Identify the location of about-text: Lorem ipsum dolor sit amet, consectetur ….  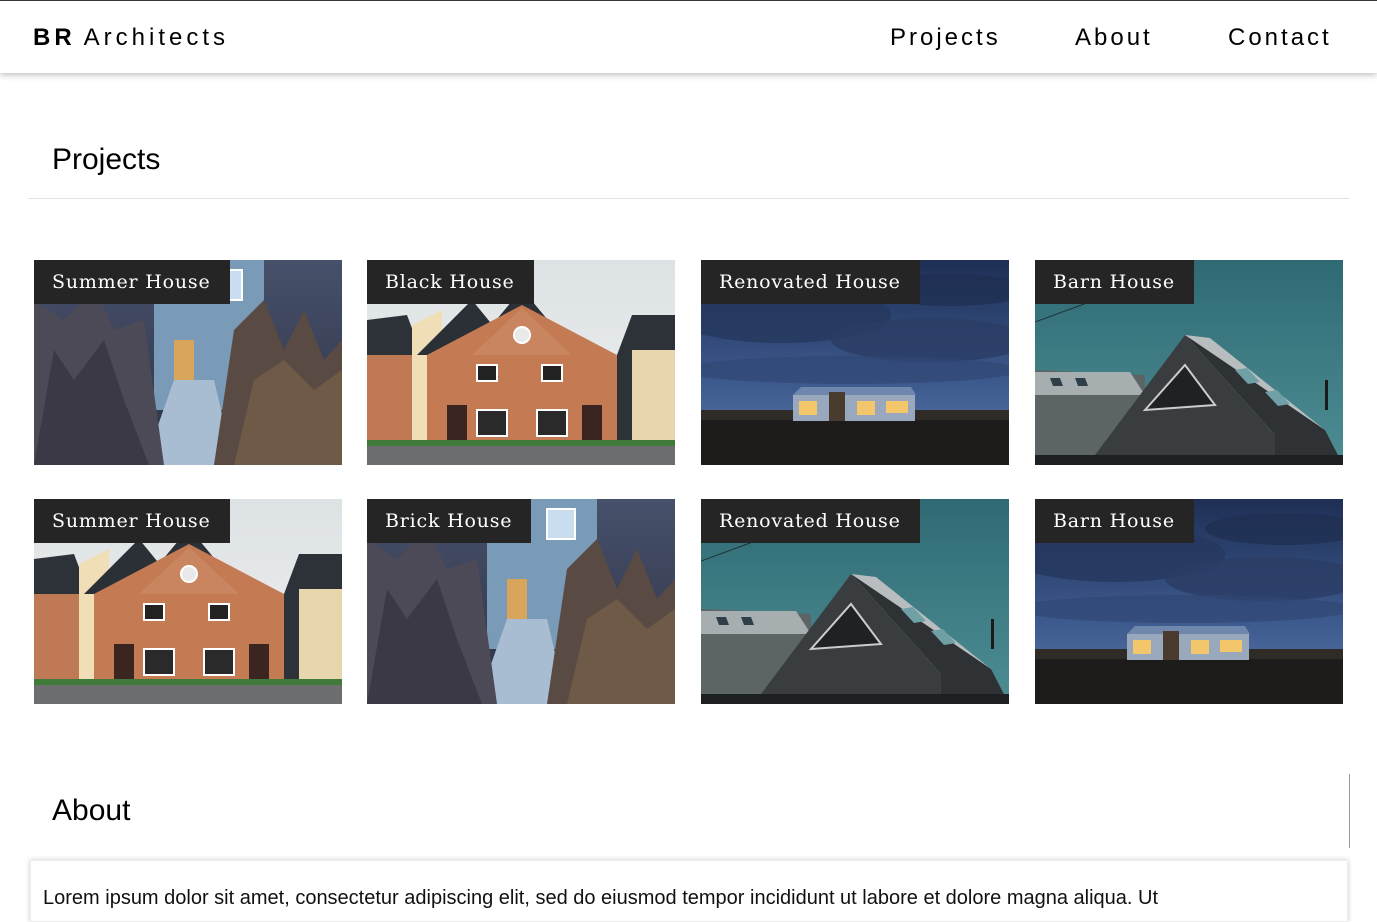
(601, 898).